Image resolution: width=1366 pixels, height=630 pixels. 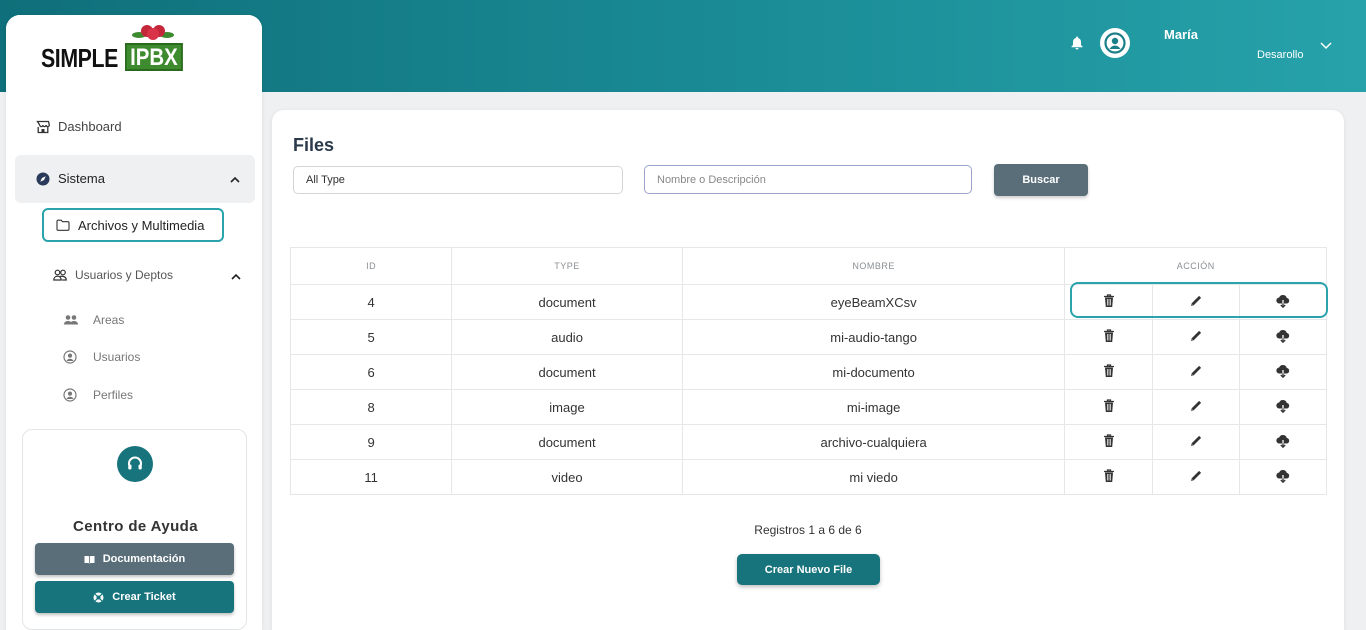 I want to click on lifebuoy-icon, so click(x=98, y=597).